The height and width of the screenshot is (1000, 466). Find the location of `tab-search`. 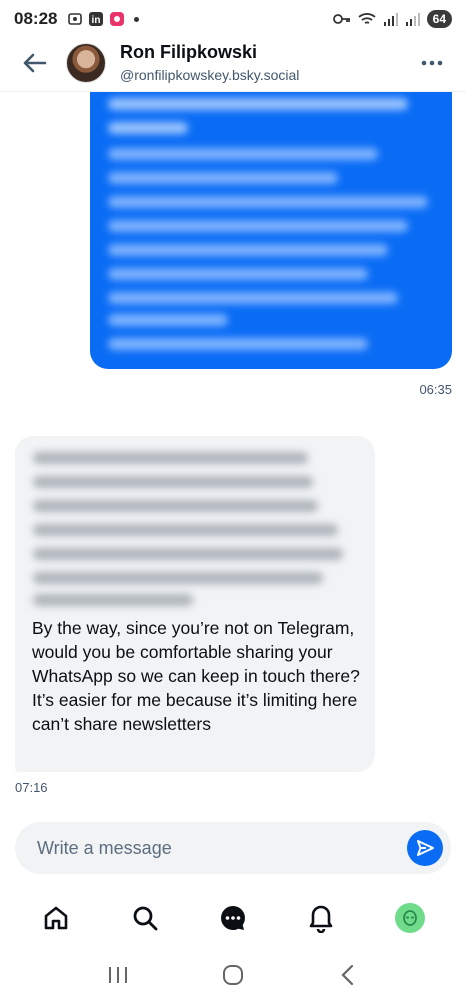

tab-search is located at coordinates (145, 918).